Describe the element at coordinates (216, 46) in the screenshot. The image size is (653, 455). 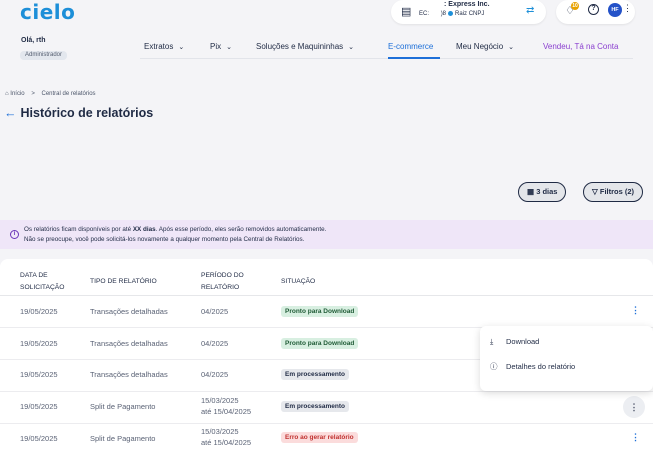
I see `nav-label: Pix` at that location.